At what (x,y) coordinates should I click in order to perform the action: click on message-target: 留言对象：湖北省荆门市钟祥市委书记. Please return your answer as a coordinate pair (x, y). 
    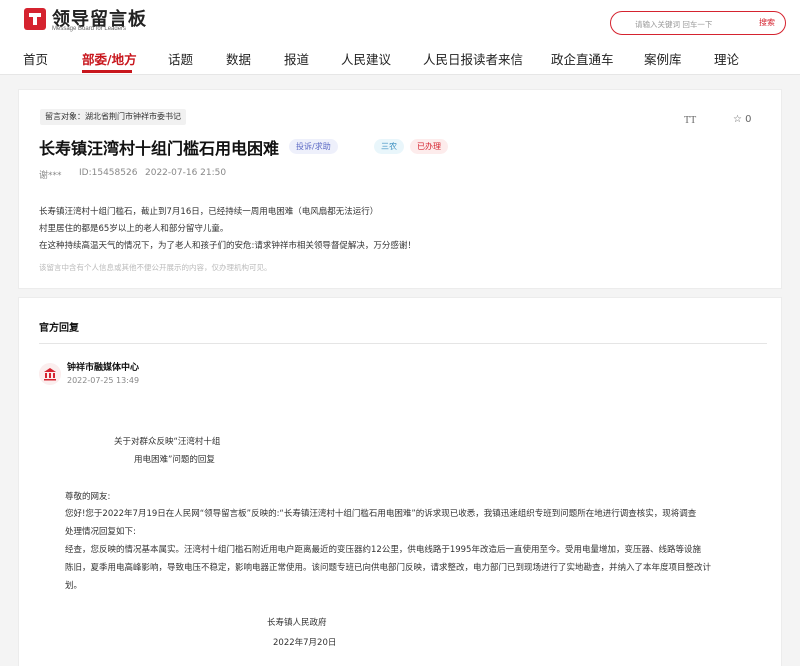
    Looking at the image, I should click on (113, 117).